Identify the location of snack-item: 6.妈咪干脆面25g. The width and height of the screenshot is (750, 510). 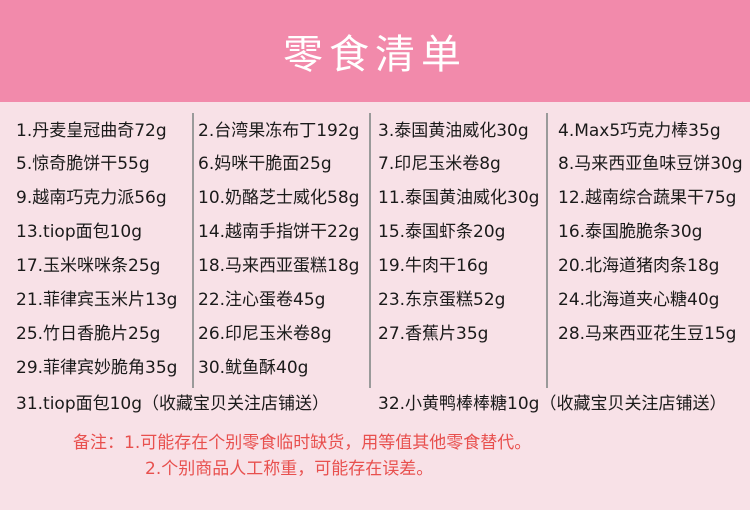
(265, 164).